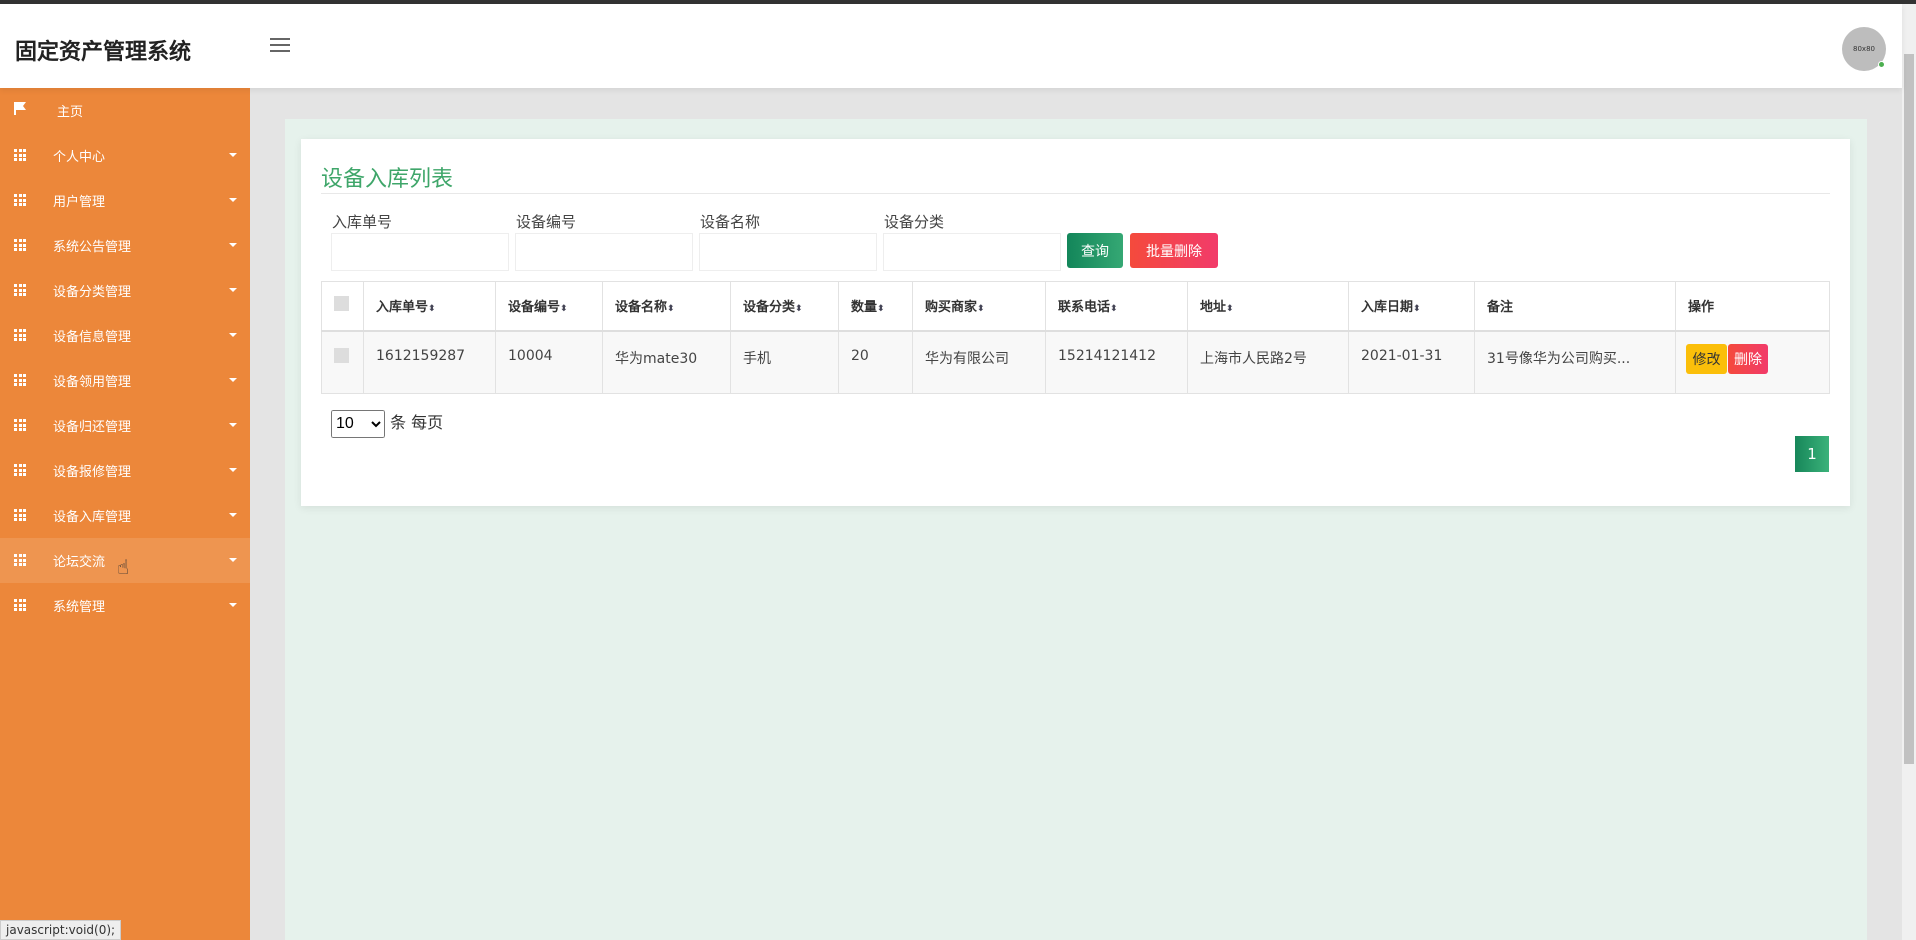 The width and height of the screenshot is (1916, 940). Describe the element at coordinates (125, 425) in the screenshot. I see `sidebar-item: 设备归还管理` at that location.